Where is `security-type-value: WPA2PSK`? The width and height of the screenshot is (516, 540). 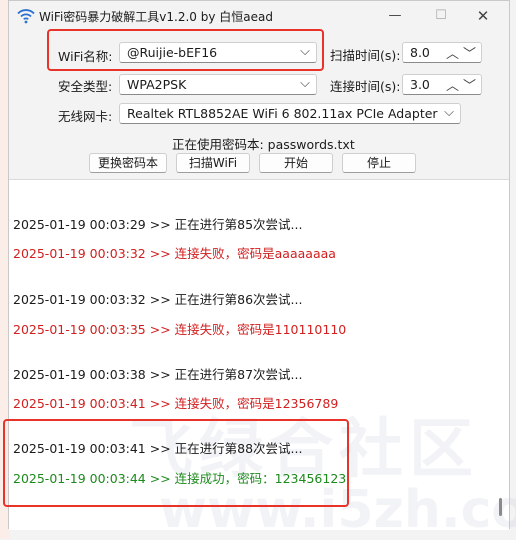
security-type-value: WPA2PSK is located at coordinates (157, 84).